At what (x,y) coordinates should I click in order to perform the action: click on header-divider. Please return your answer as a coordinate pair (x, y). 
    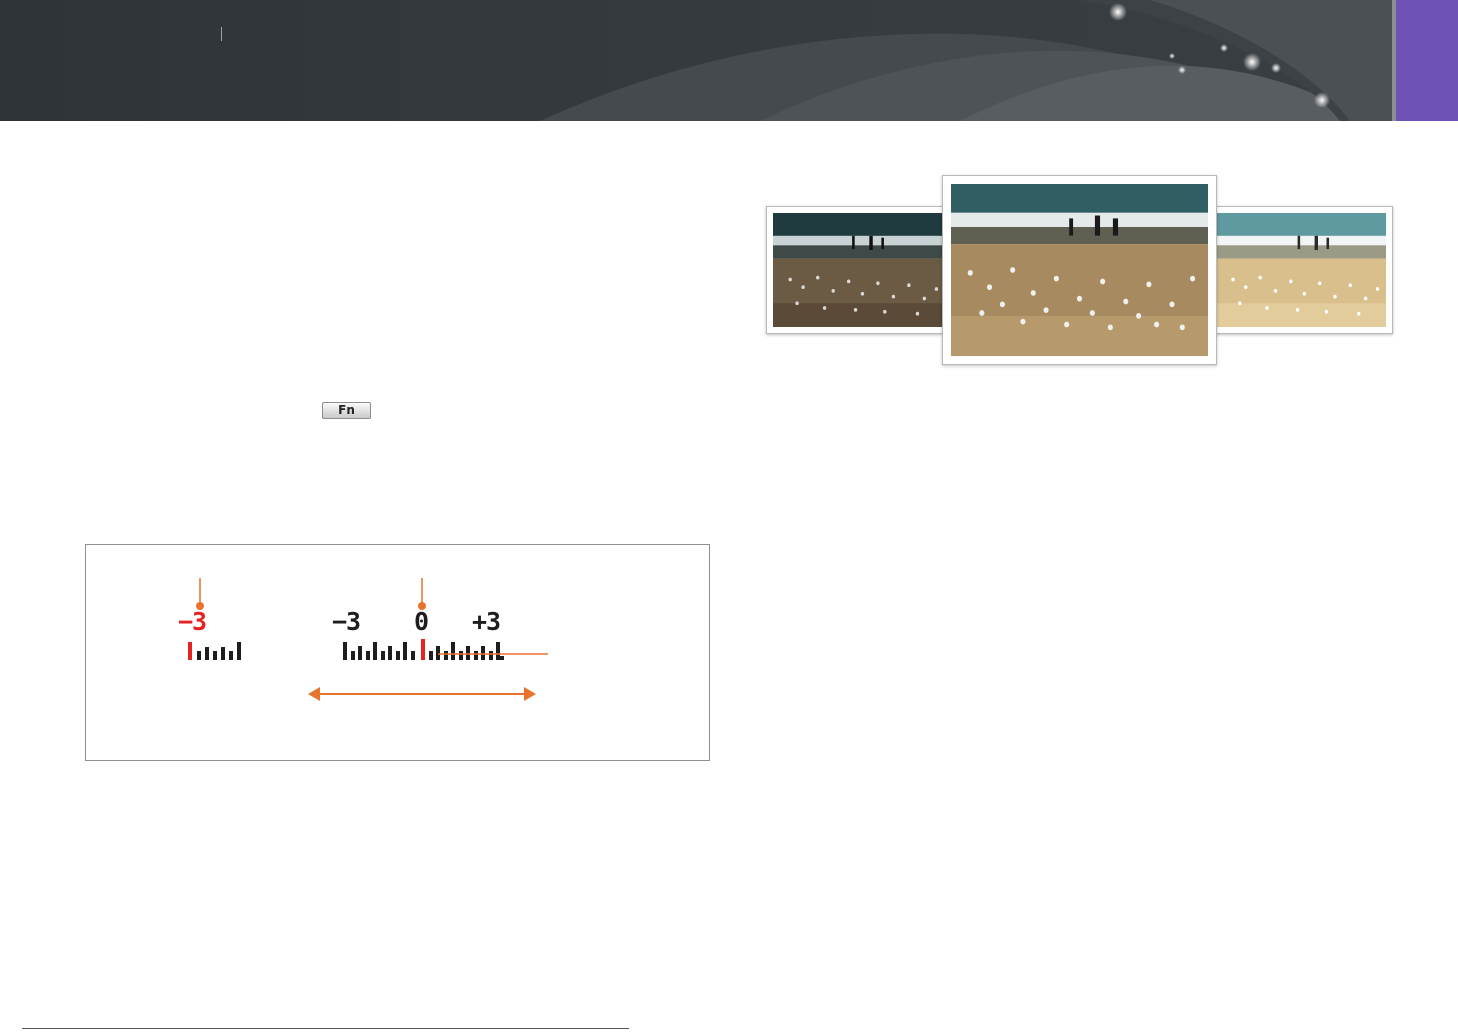
    Looking at the image, I should click on (221, 34).